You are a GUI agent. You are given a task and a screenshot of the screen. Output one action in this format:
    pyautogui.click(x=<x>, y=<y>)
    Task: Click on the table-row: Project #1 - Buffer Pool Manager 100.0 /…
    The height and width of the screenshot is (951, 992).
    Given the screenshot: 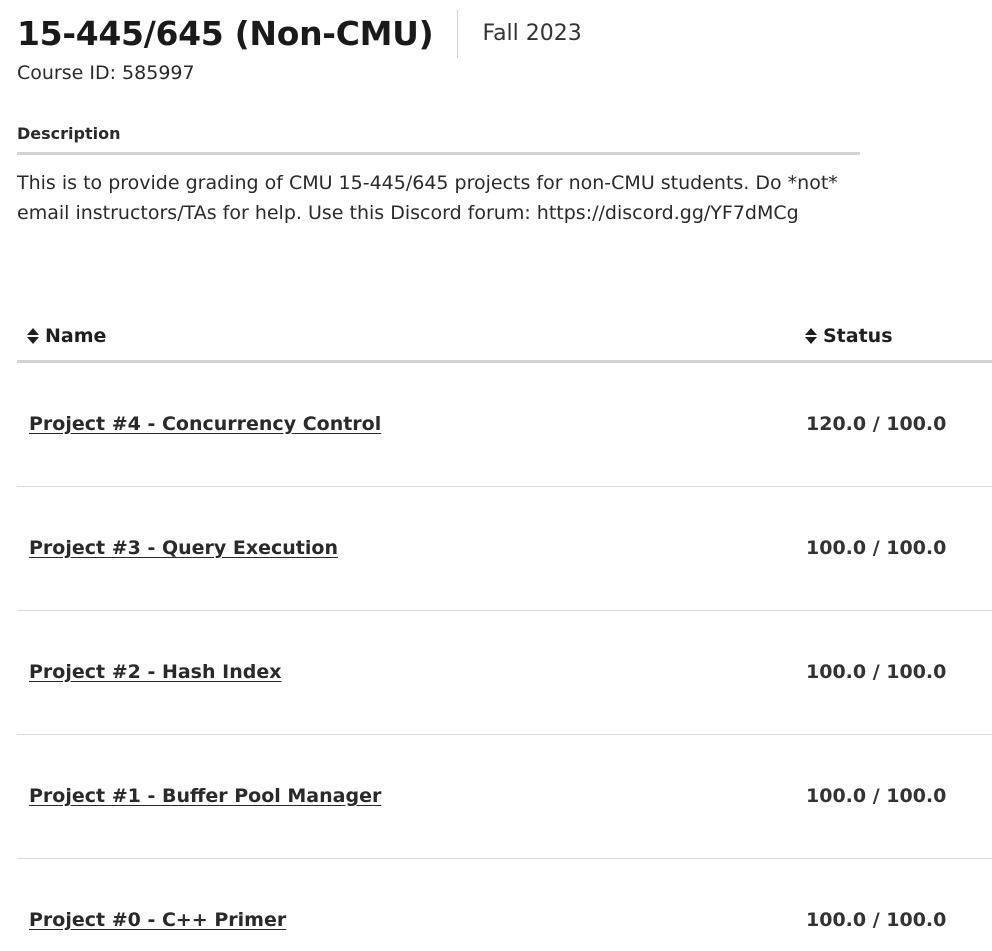 What is the action you would take?
    pyautogui.click(x=504, y=797)
    